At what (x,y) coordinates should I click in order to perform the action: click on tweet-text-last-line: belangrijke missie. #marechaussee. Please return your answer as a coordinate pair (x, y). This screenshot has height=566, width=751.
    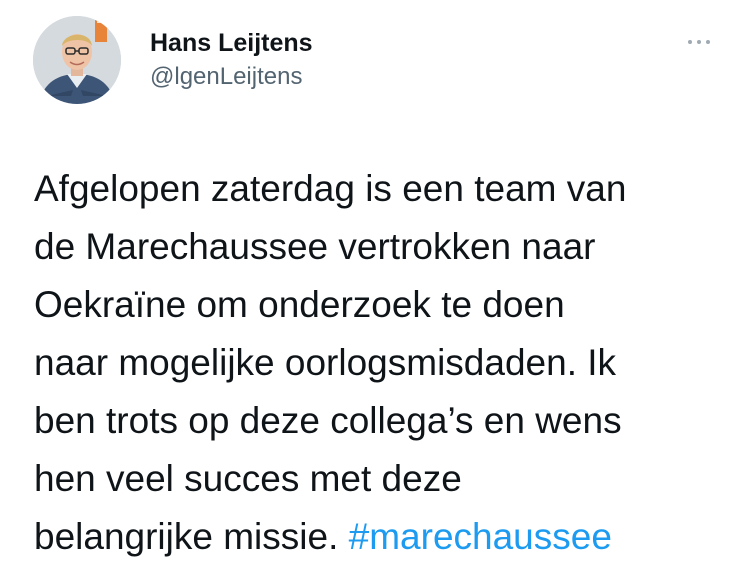
    Looking at the image, I should click on (384, 537).